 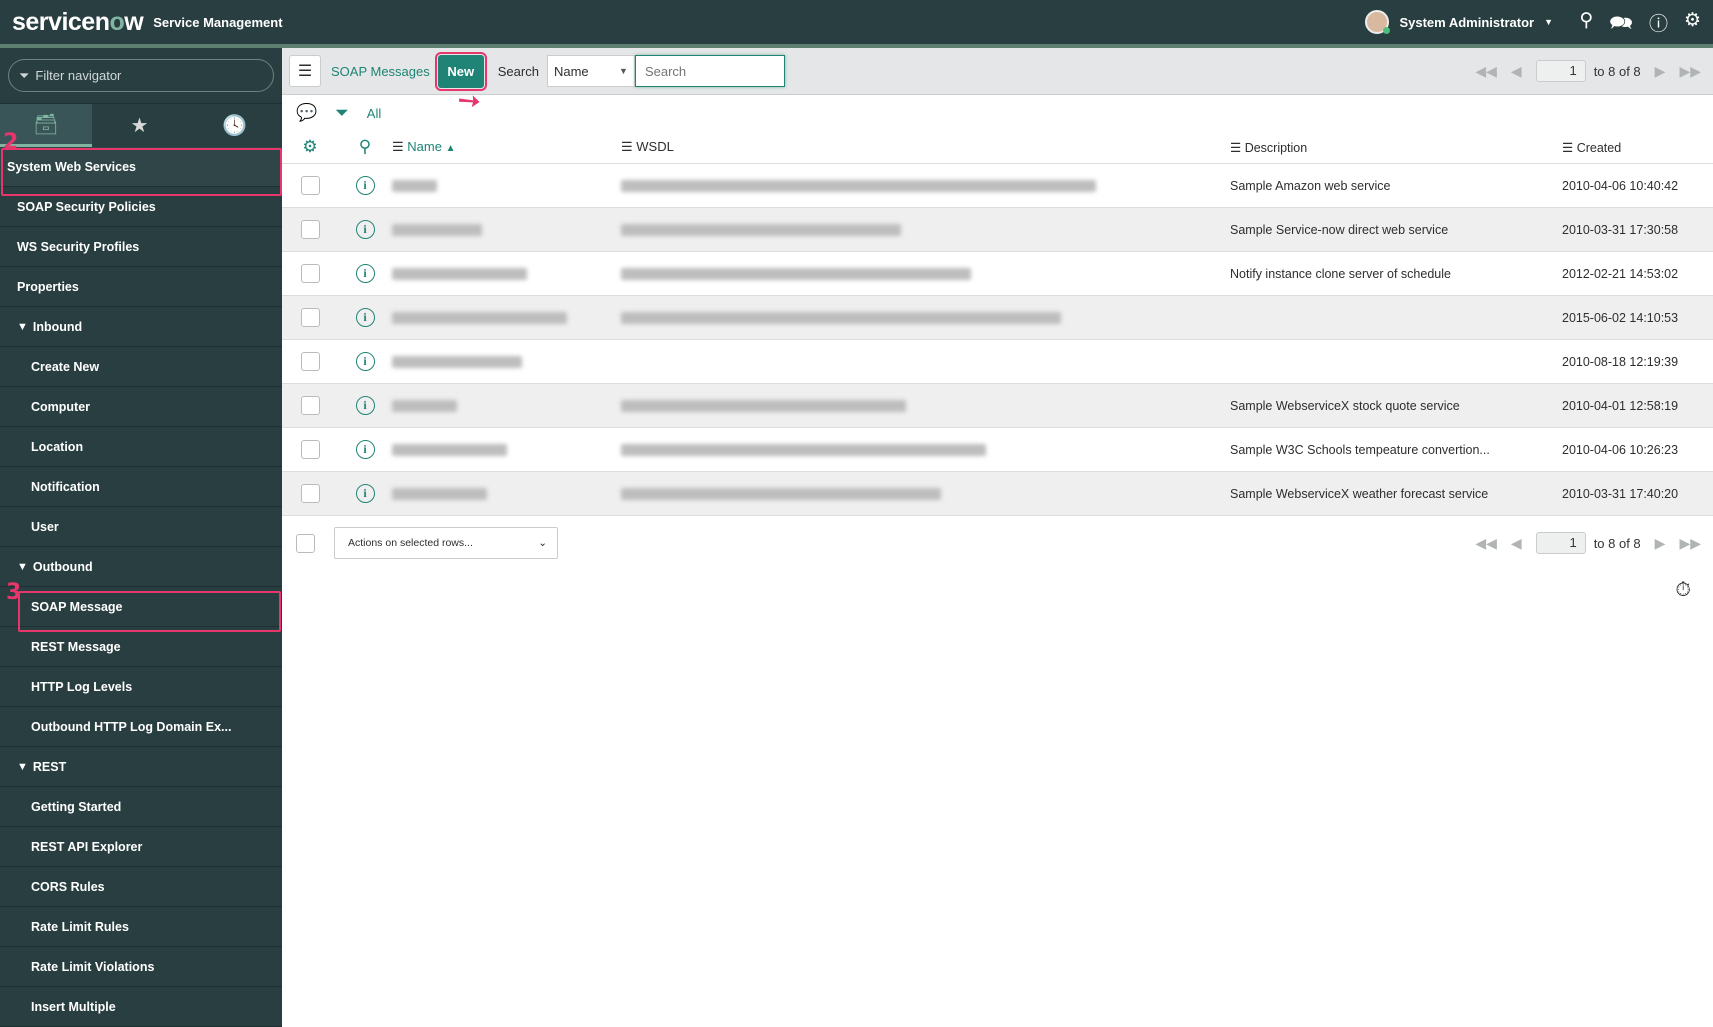 I want to click on sidebar-item-system-web-services: System Web Services, so click(x=141, y=167).